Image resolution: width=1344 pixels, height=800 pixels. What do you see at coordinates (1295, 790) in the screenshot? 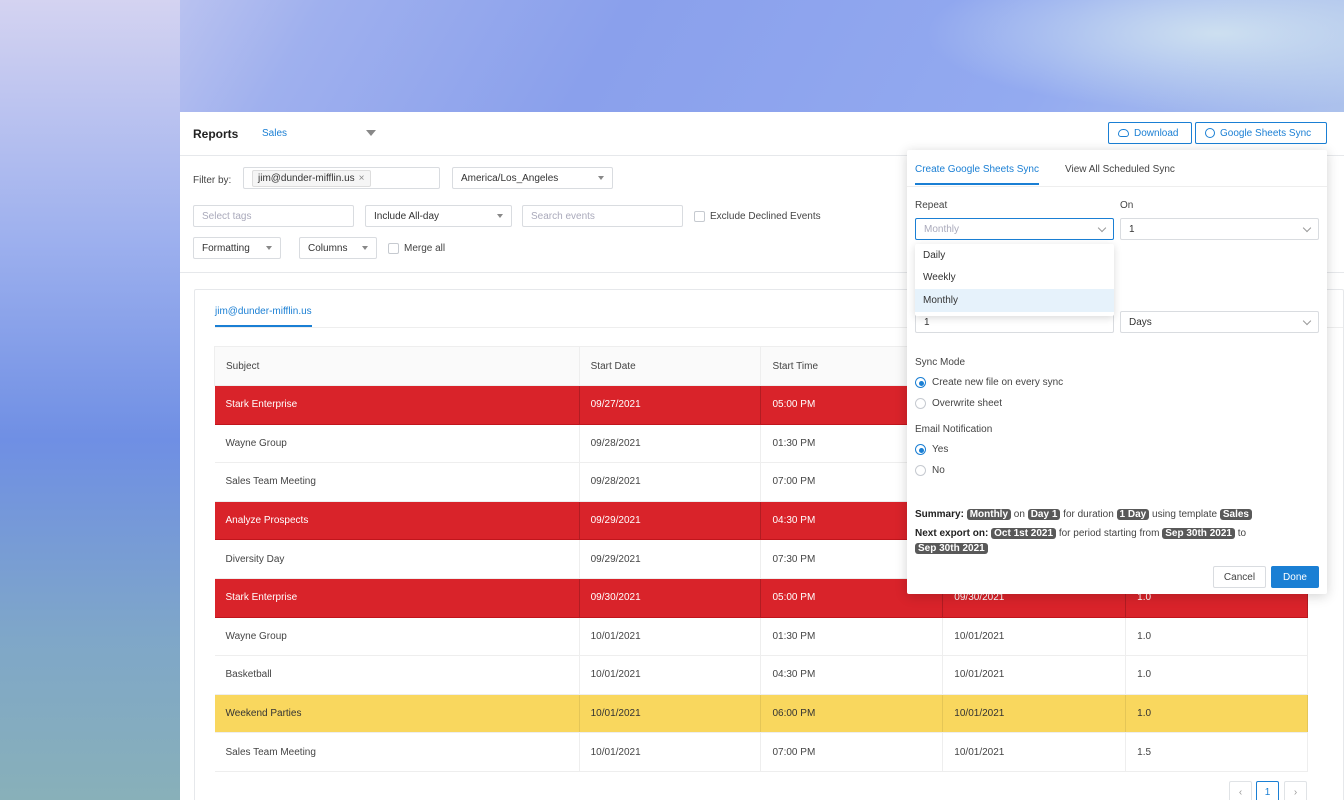
I see `pager-next-button: ›` at bounding box center [1295, 790].